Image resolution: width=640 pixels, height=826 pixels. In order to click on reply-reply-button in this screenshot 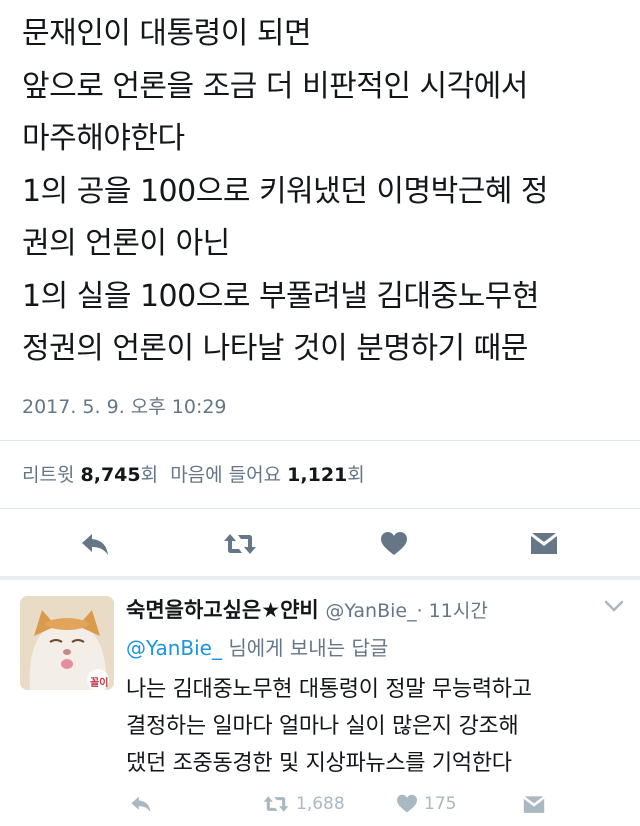, I will do `click(141, 804)`.